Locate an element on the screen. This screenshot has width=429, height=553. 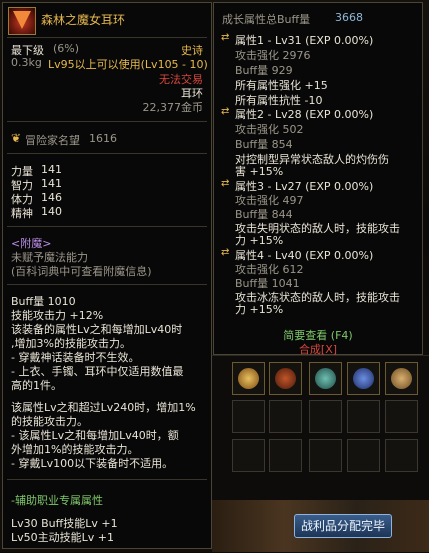
adventurer-fame-label: 冒险家名望 is located at coordinates (52, 140).